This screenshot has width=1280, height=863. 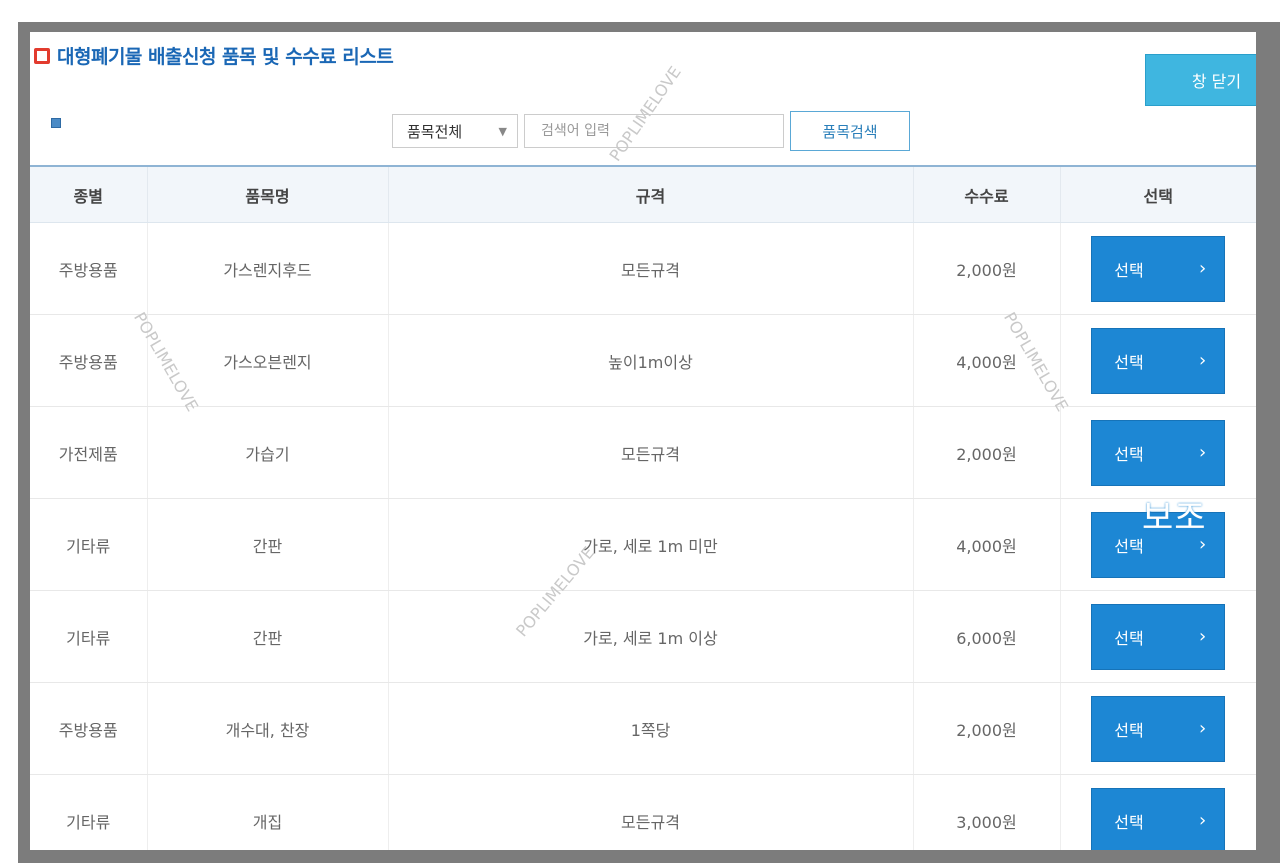 I want to click on cell-spec: 높이1m이상, so click(x=651, y=360).